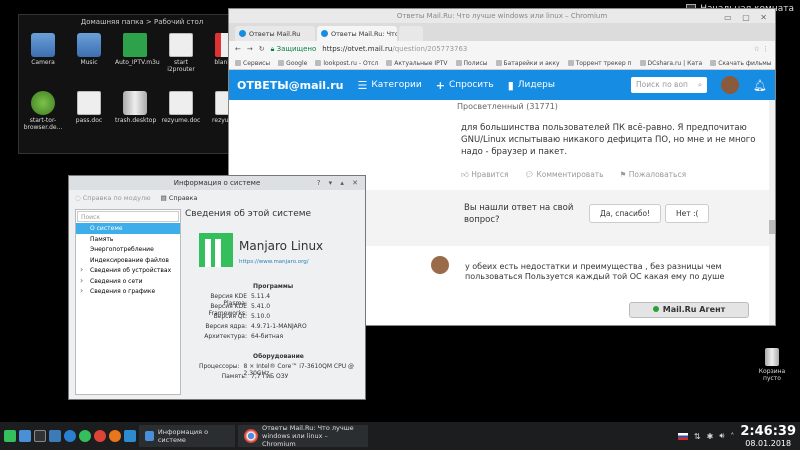 Image resolution: width=800 pixels, height=450 pixels. Describe the element at coordinates (299, 370) in the screenshot. I see `info-value: 8 × Intel® Core™ i7-3610QM CPU @ 2.30GHz` at that location.